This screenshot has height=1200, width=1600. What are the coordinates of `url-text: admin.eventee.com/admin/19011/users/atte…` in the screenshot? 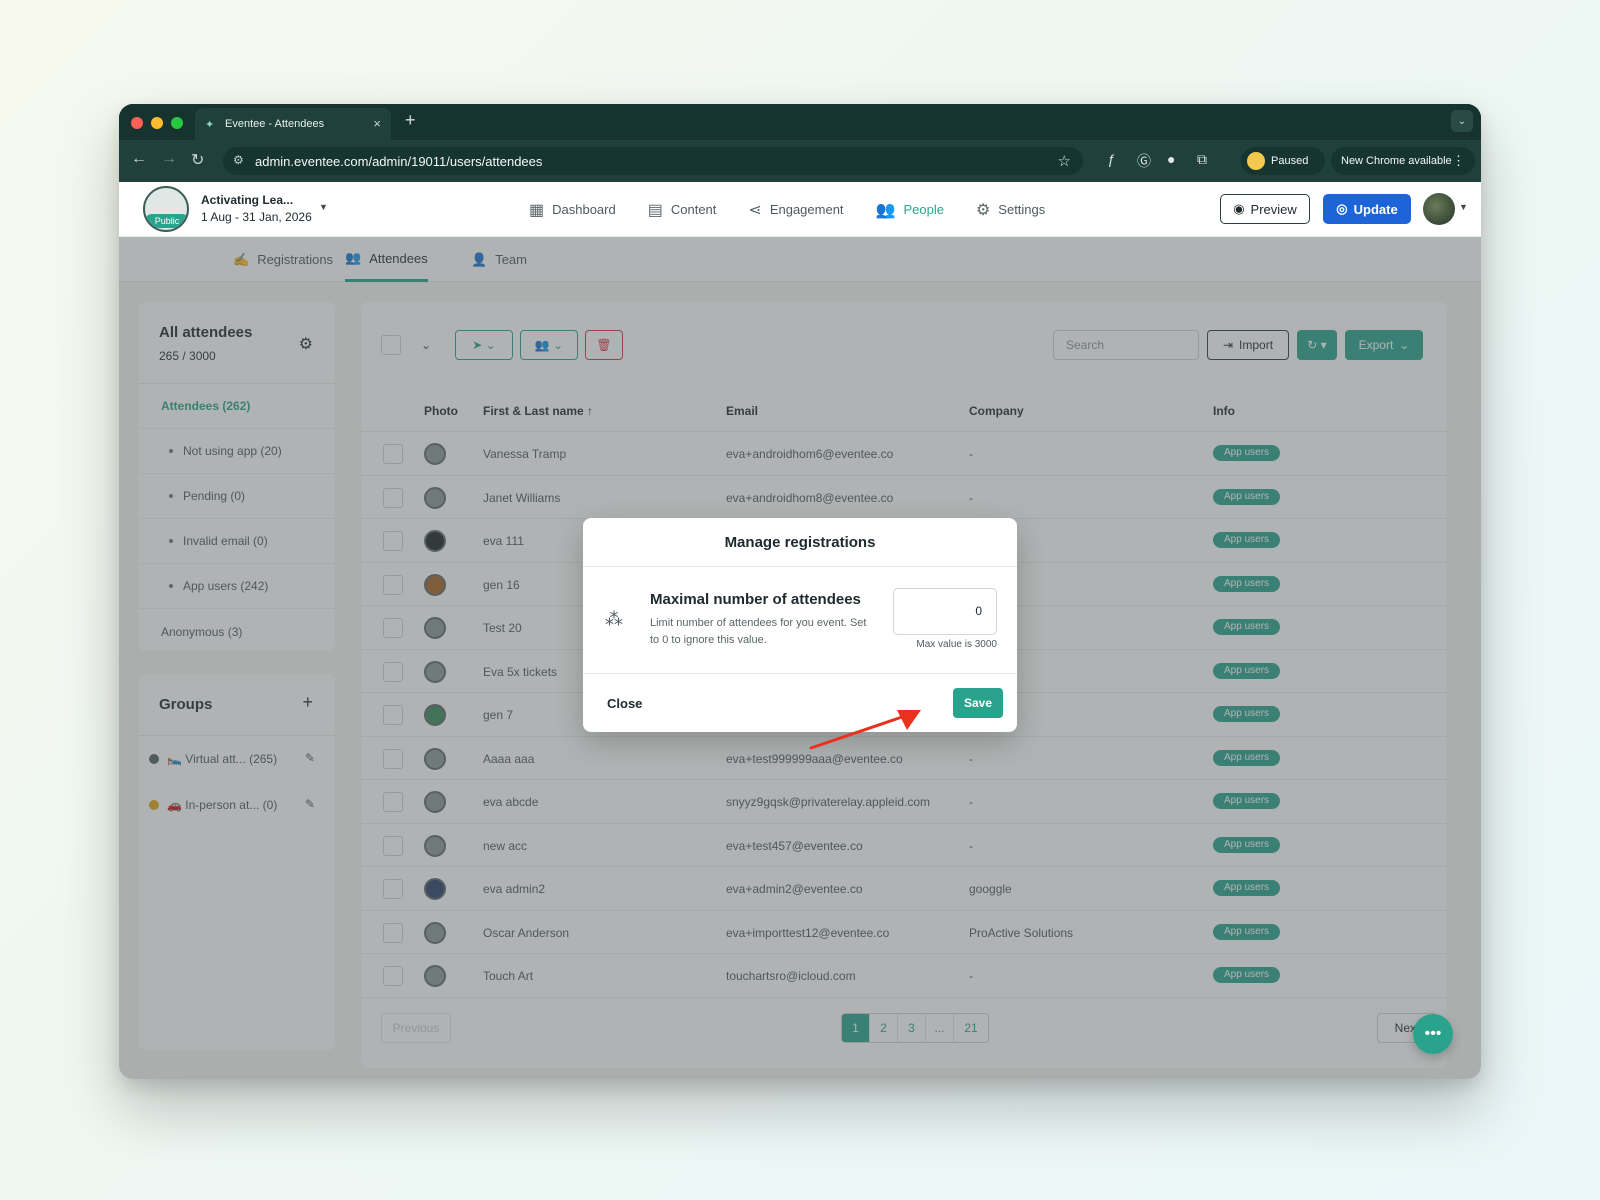 It's located at (399, 161).